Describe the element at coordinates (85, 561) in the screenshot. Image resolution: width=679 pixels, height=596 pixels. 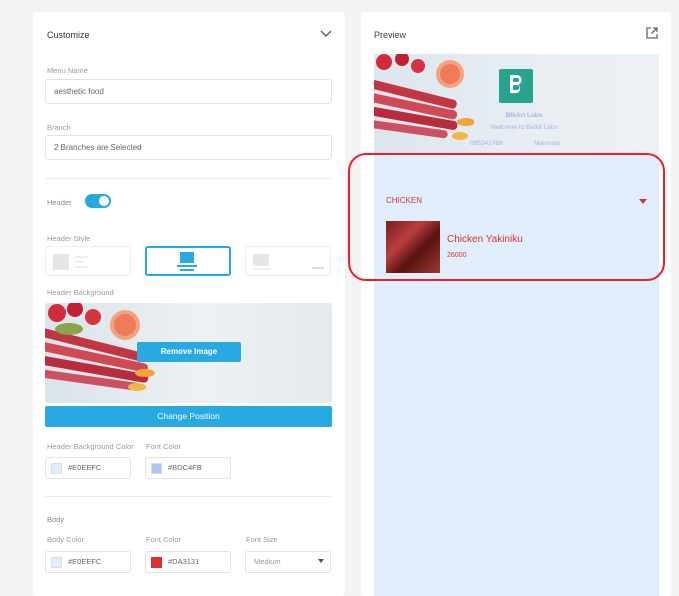
I see `body-color-value: #E0EEFC` at that location.